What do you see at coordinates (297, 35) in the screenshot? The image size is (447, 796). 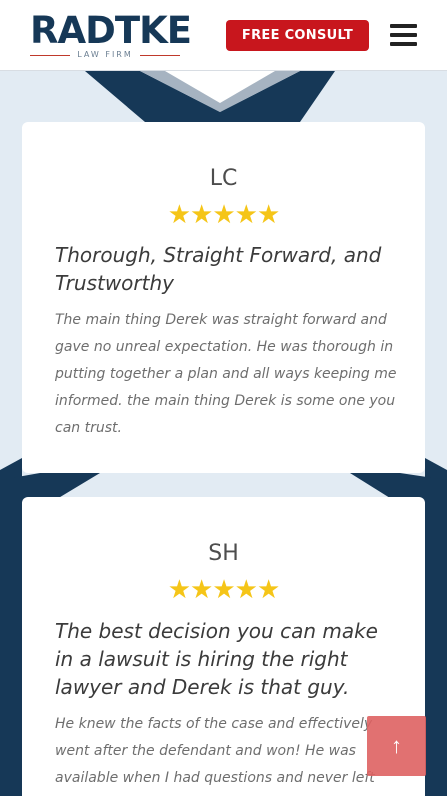 I see `free-consult-button: FREE CONSULT` at bounding box center [297, 35].